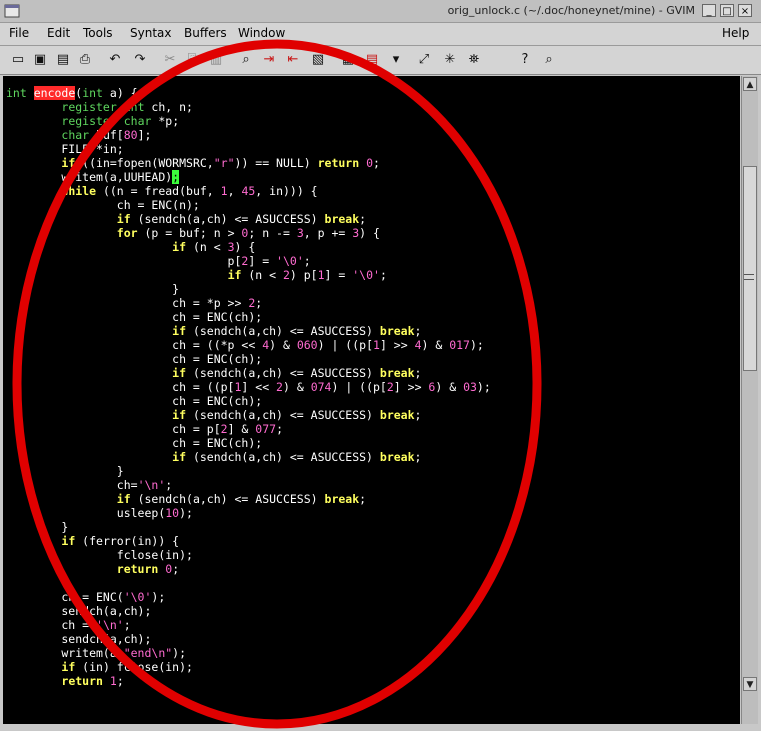  What do you see at coordinates (373, 541) in the screenshot?
I see `code-line: if (ferror(in)) {` at bounding box center [373, 541].